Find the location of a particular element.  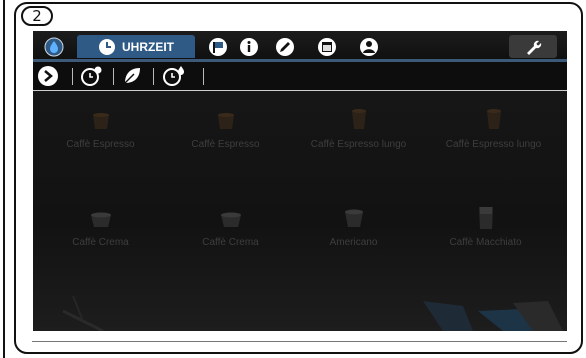

timer-button is located at coordinates (91, 76).